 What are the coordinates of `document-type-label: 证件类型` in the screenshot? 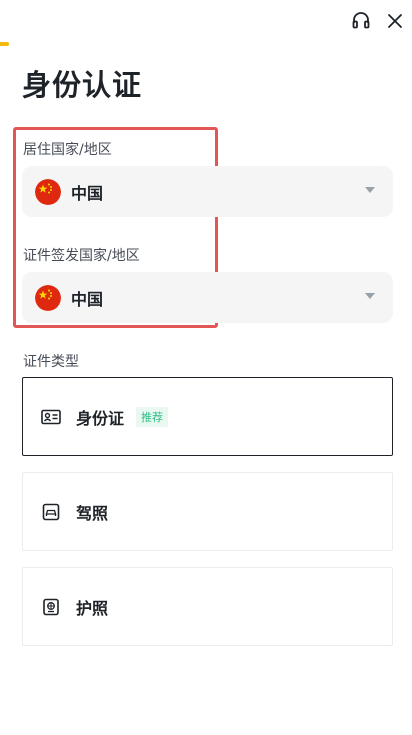 It's located at (51, 362).